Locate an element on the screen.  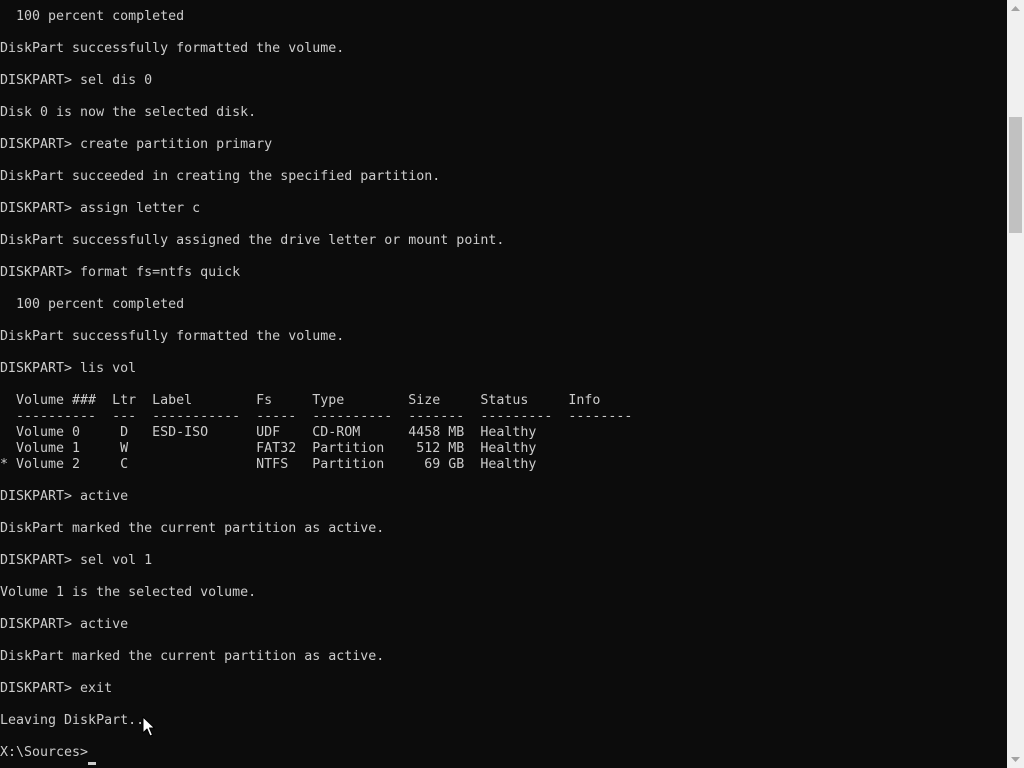
scroll-thumb is located at coordinates (1015, 175).